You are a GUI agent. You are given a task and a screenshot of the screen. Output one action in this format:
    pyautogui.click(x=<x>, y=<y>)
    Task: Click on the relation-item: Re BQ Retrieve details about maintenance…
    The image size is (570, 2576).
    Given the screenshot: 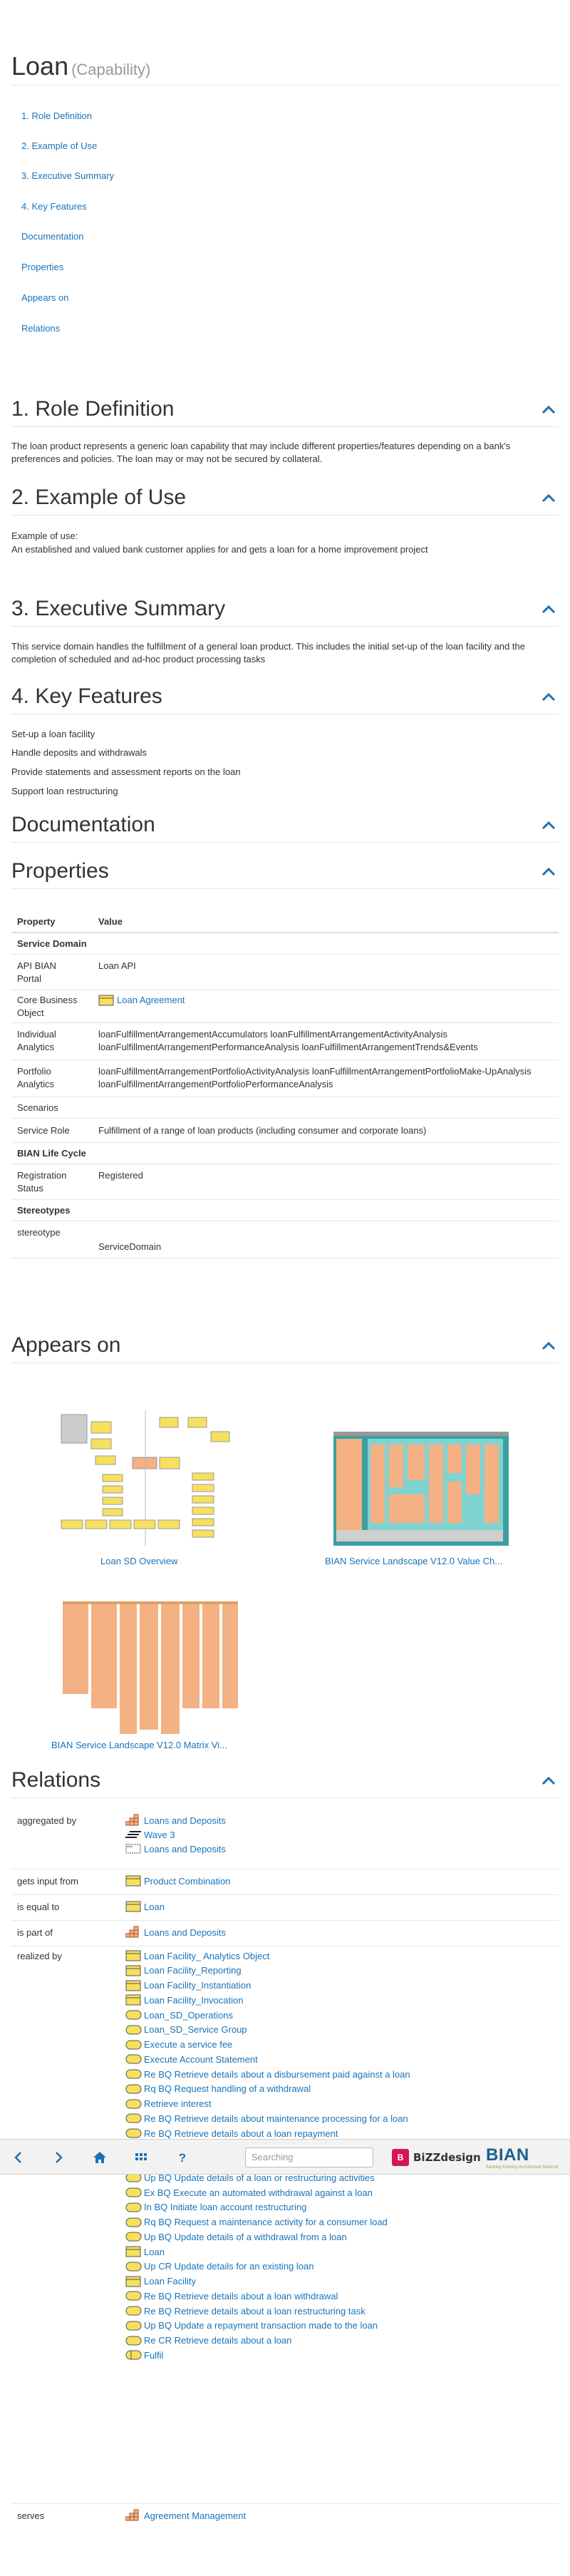 What is the action you would take?
    pyautogui.click(x=266, y=2118)
    